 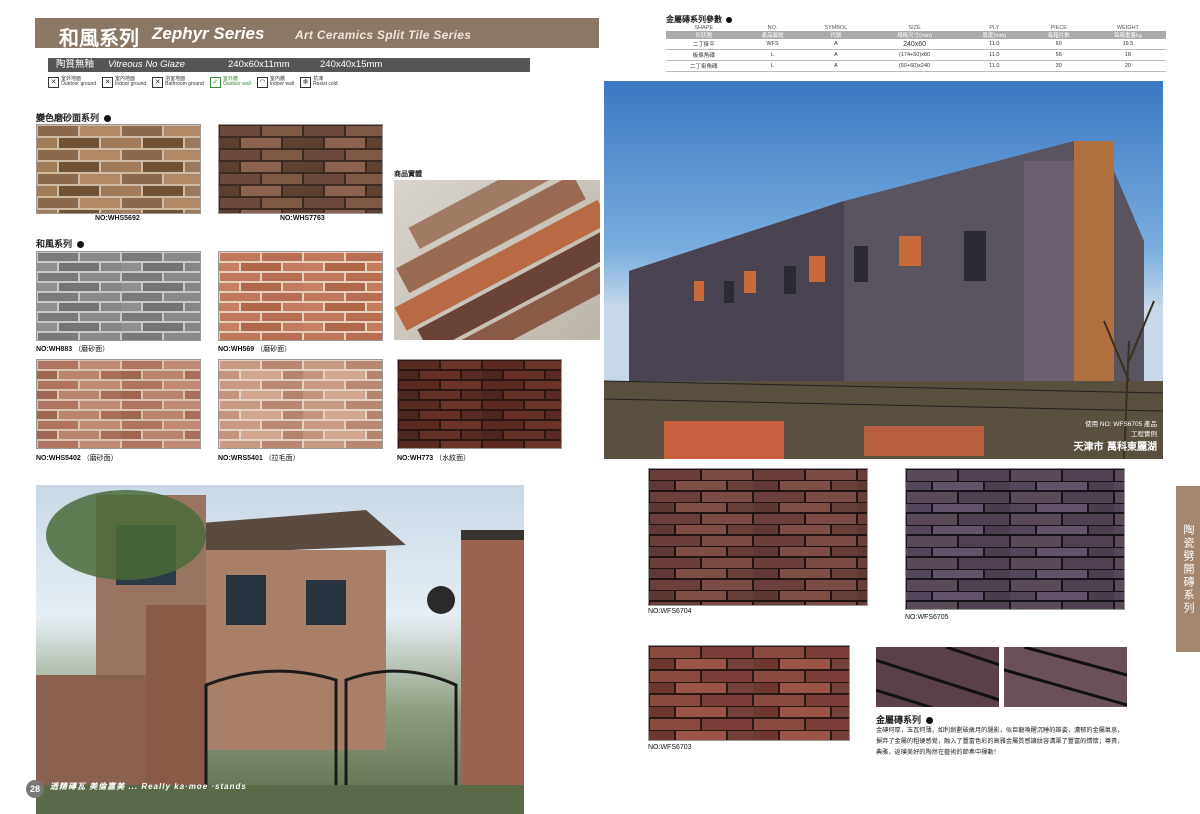 What do you see at coordinates (236, 84) in the screenshot?
I see `usage-label-en: Outdoor wall` at bounding box center [236, 84].